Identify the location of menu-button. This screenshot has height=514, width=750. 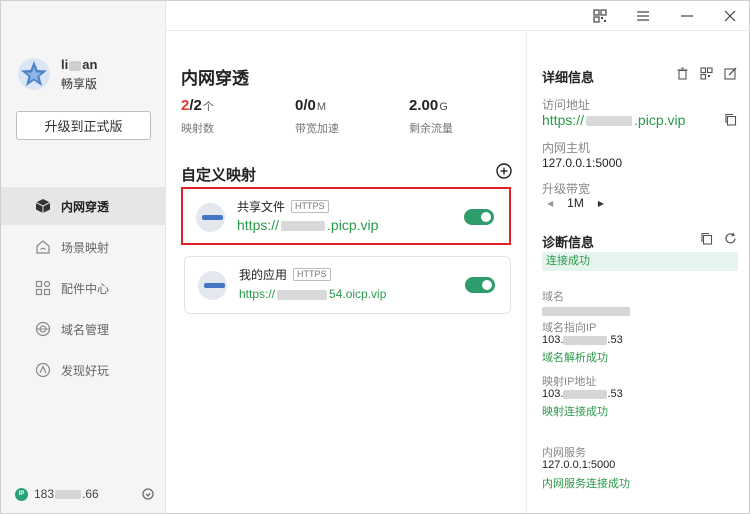
(643, 16).